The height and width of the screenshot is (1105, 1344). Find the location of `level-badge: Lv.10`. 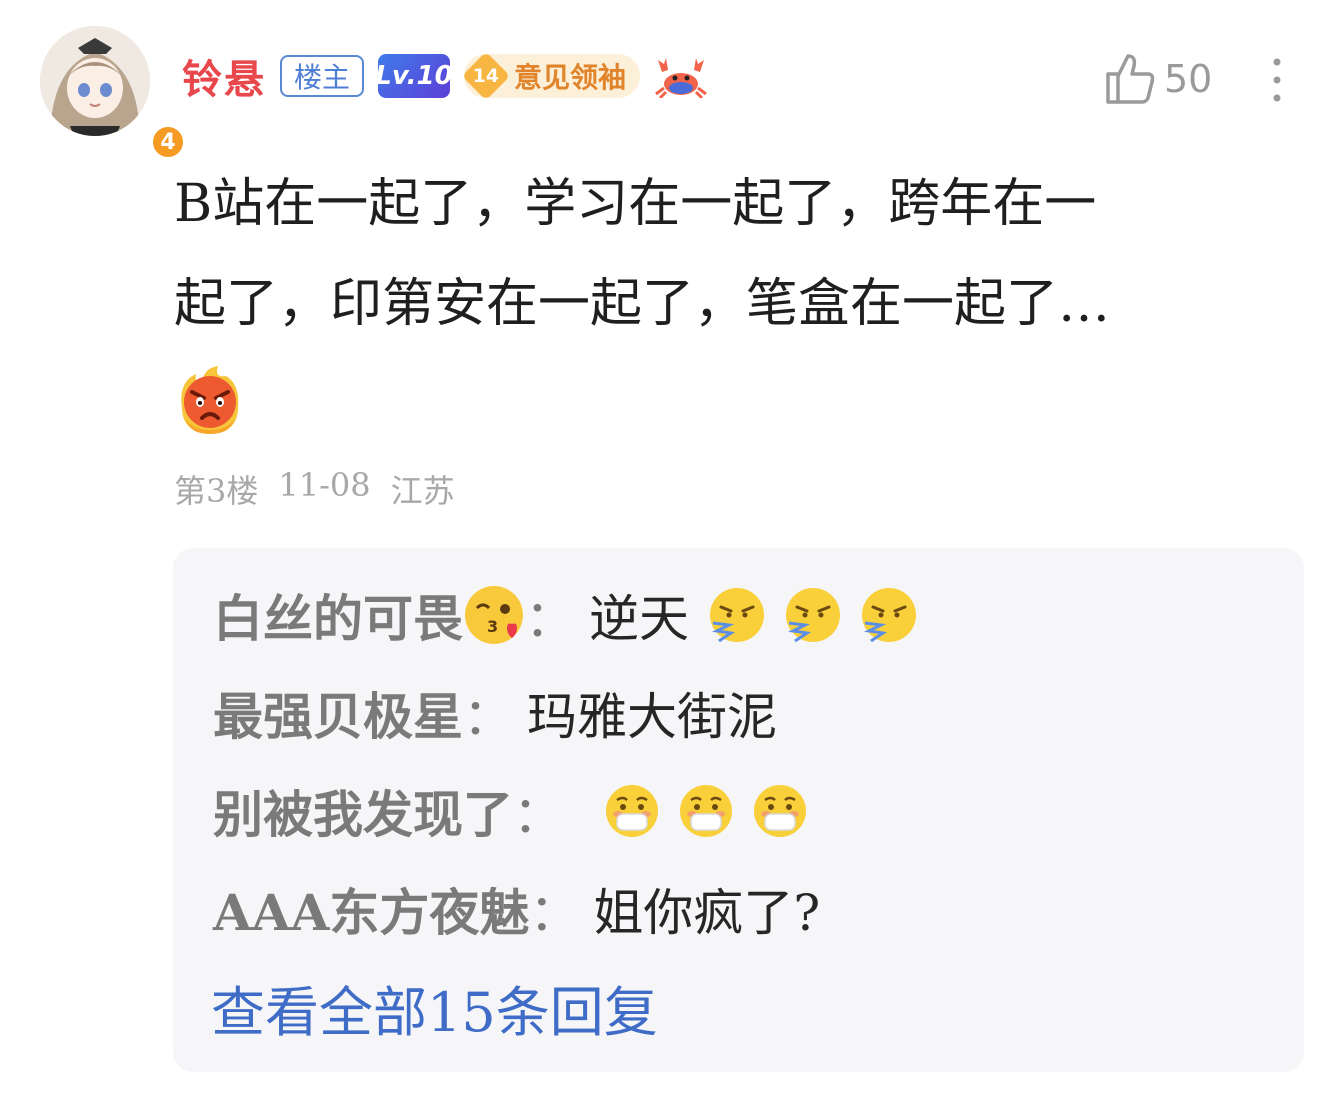

level-badge: Lv.10 is located at coordinates (414, 76).